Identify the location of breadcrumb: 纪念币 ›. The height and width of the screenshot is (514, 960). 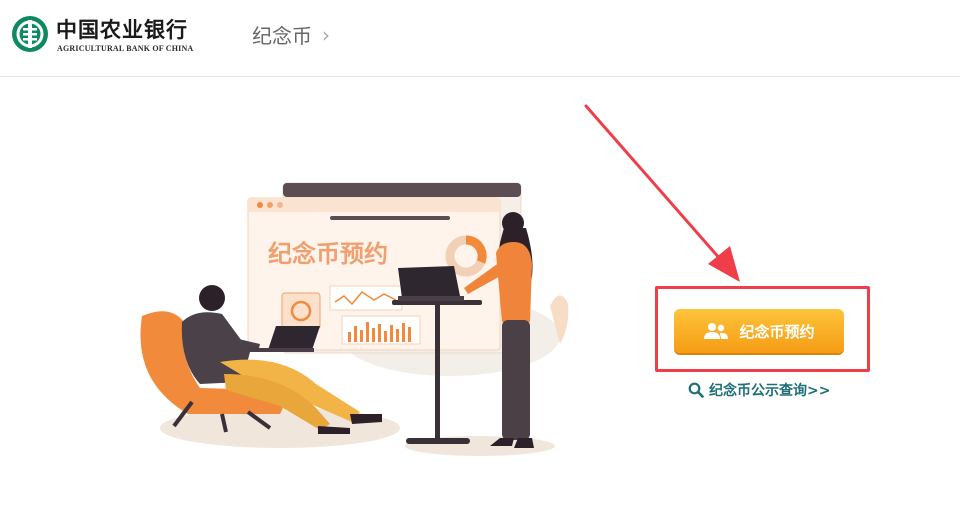
(291, 34).